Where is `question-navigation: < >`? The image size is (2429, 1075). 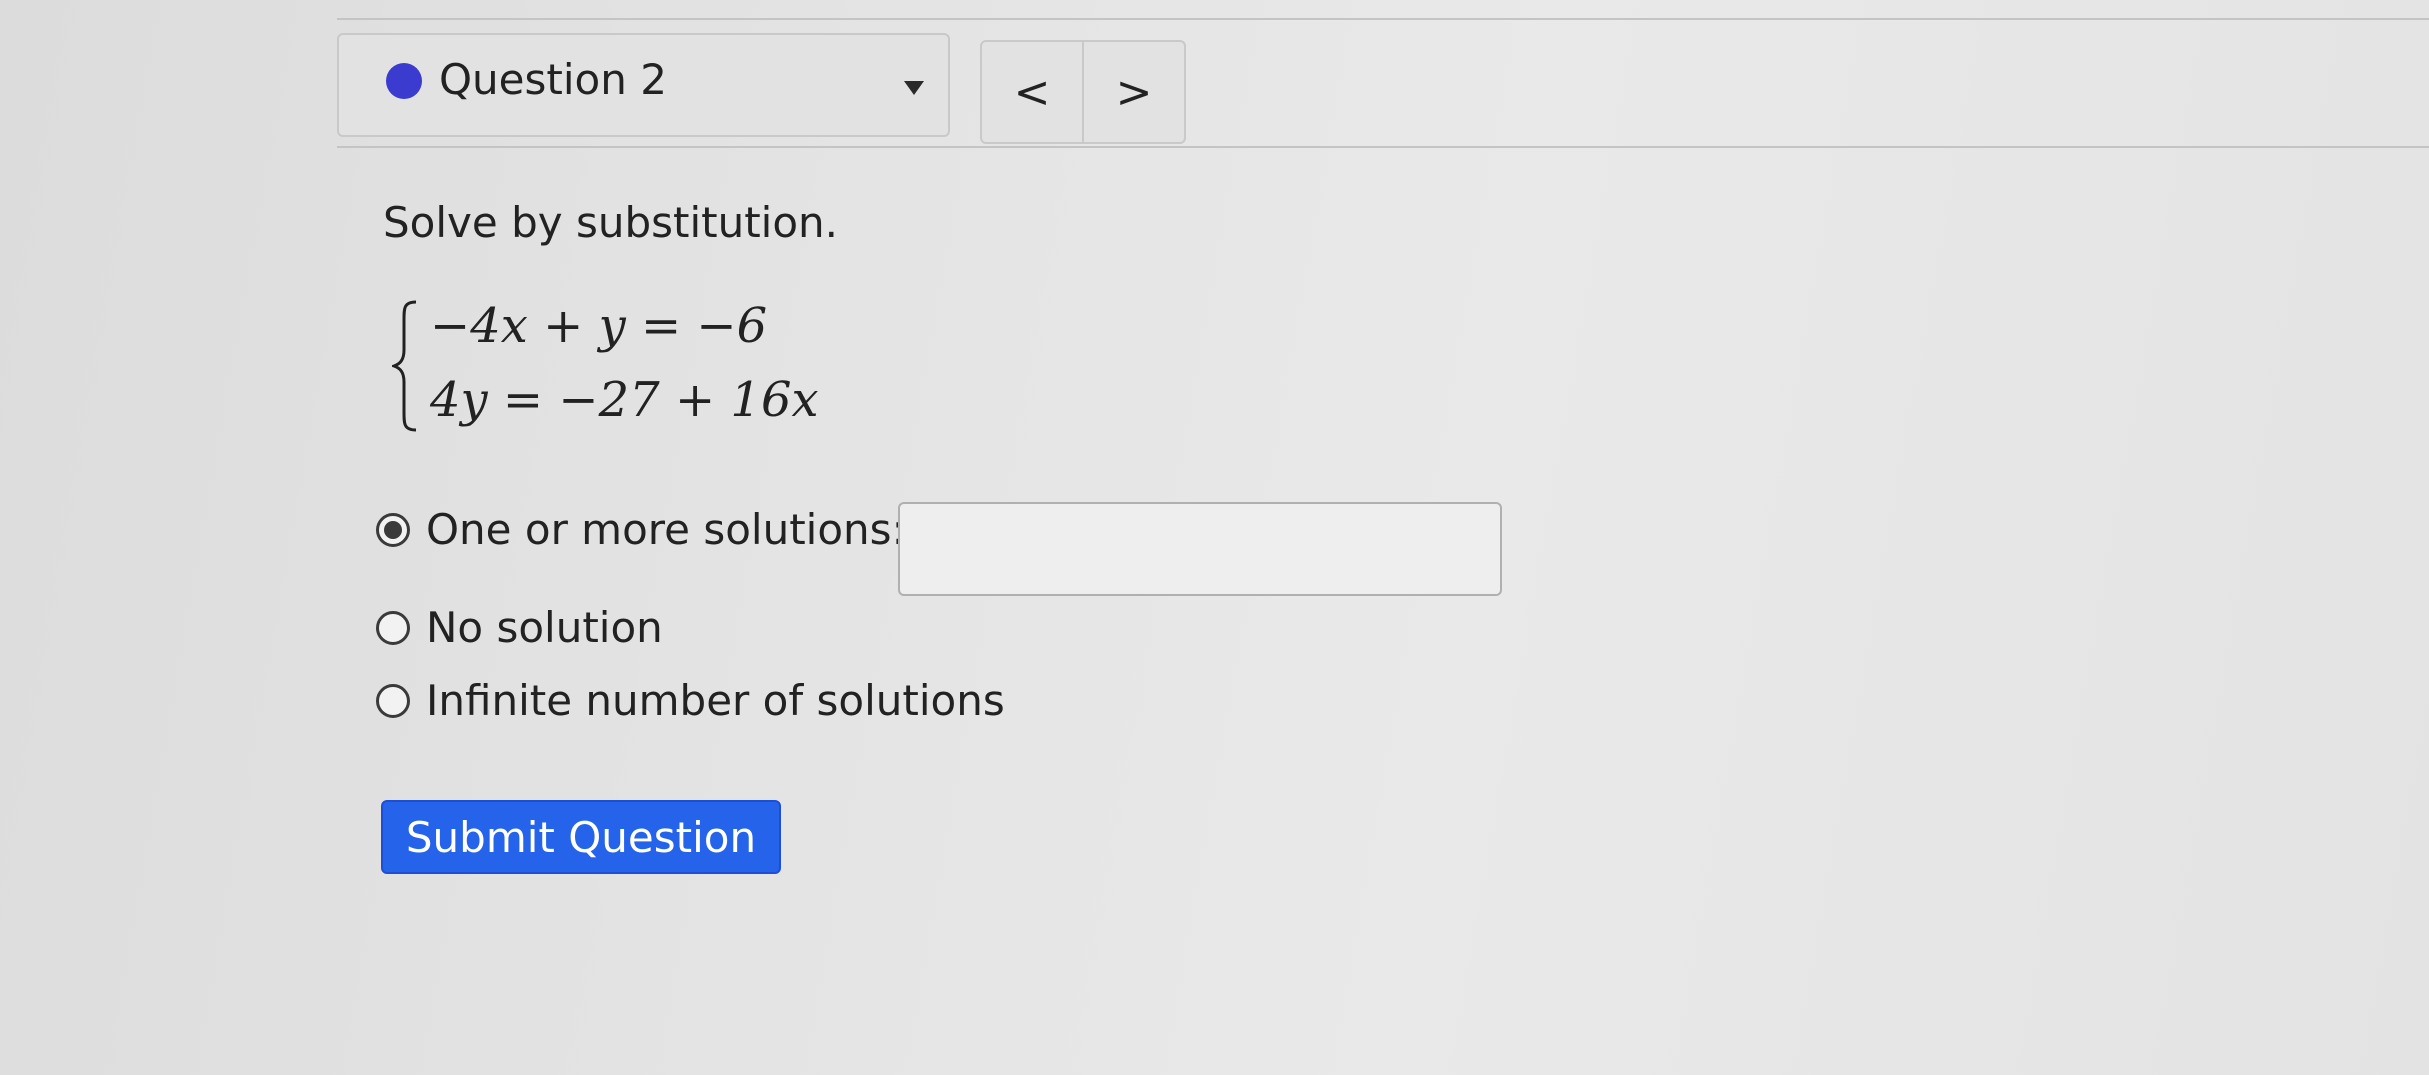 question-navigation: < > is located at coordinates (1083, 92).